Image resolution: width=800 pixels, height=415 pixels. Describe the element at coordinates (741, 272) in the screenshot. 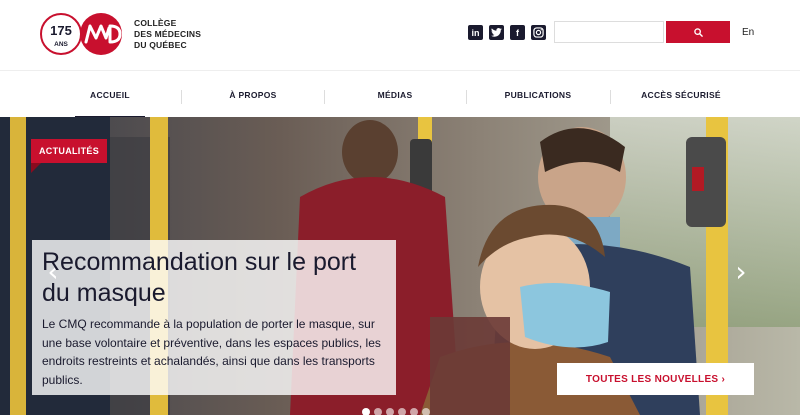

I see `chevron-right-icon: ›` at that location.